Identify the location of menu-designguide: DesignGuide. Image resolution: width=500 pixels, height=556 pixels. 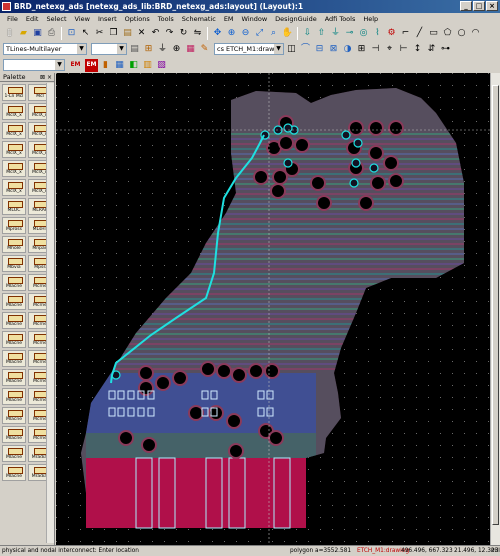
(296, 19).